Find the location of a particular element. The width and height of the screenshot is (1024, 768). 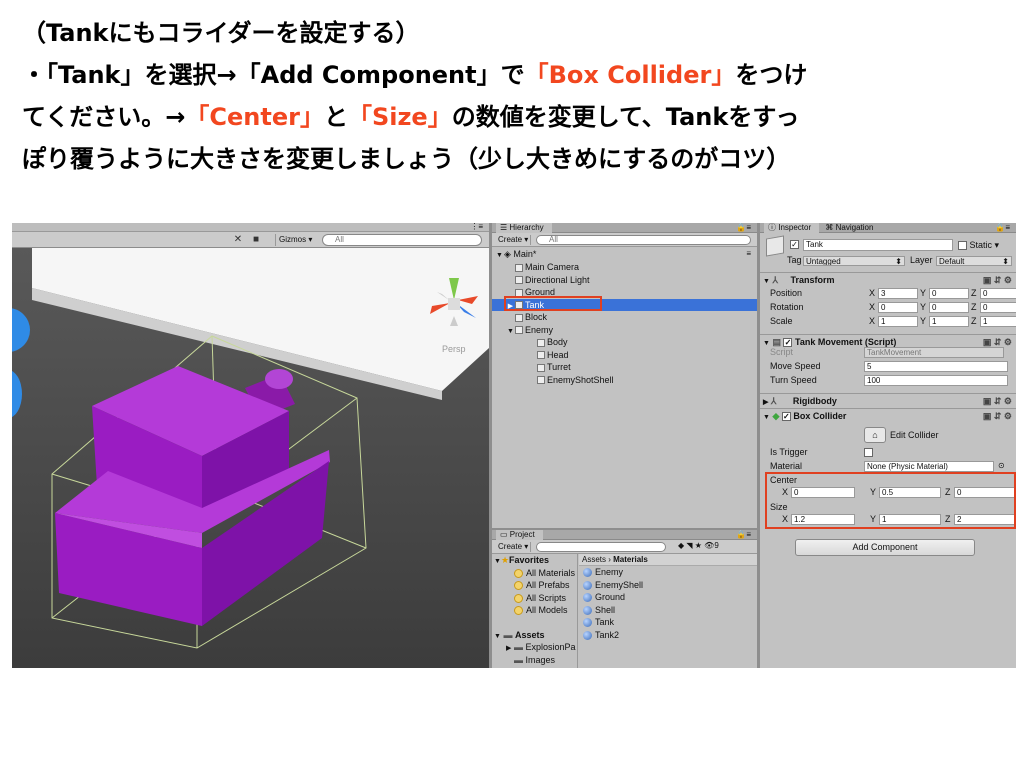

hierarchy-tab: ☰ Hierarchy 🔒≡ is located at coordinates (624, 228).